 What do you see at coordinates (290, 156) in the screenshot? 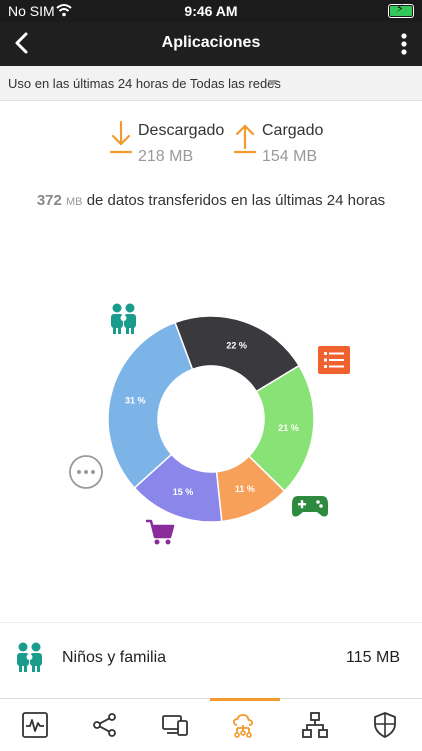
I see `upload-value: 154 MB` at bounding box center [290, 156].